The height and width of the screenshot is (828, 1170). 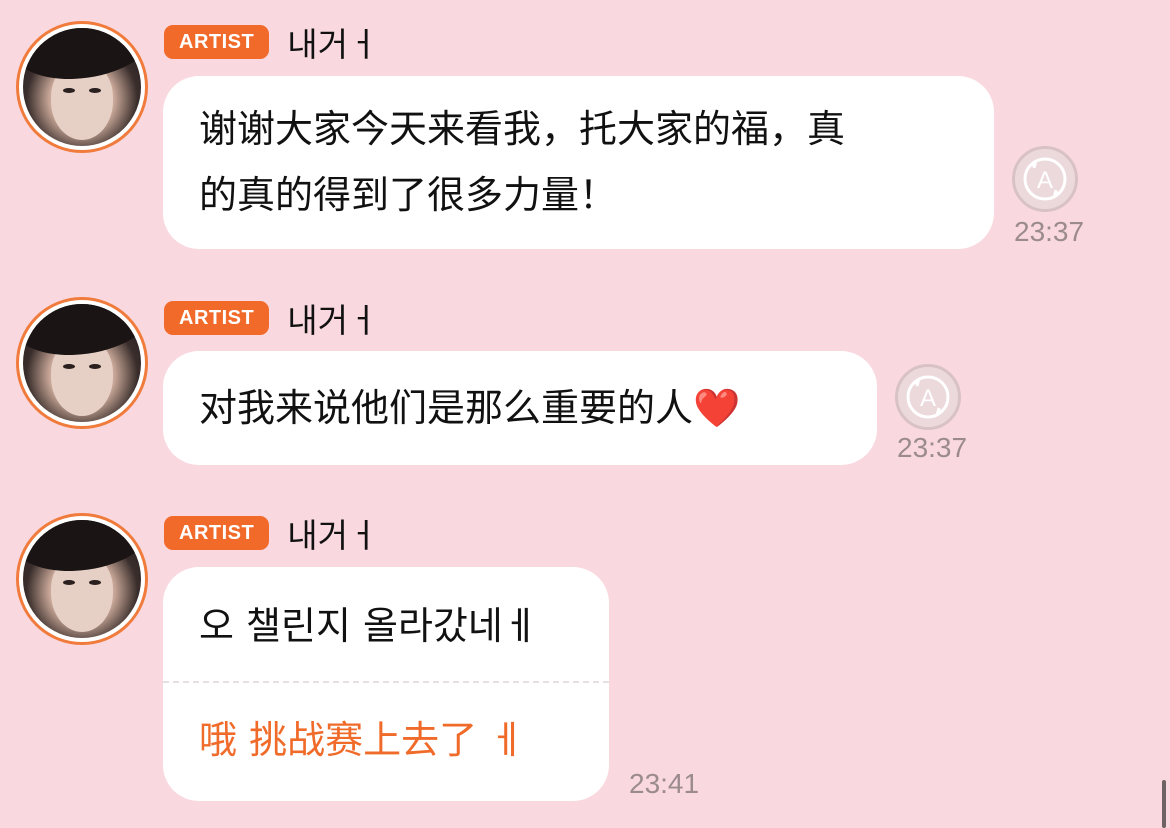 I want to click on message-text-line: 谢谢大家今天来看我，托大家的福，真, so click(x=522, y=129).